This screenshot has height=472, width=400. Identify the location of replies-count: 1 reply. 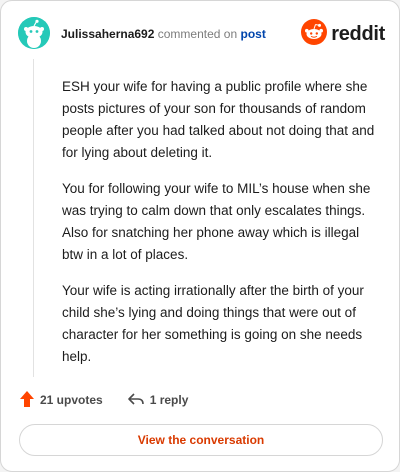
(169, 400).